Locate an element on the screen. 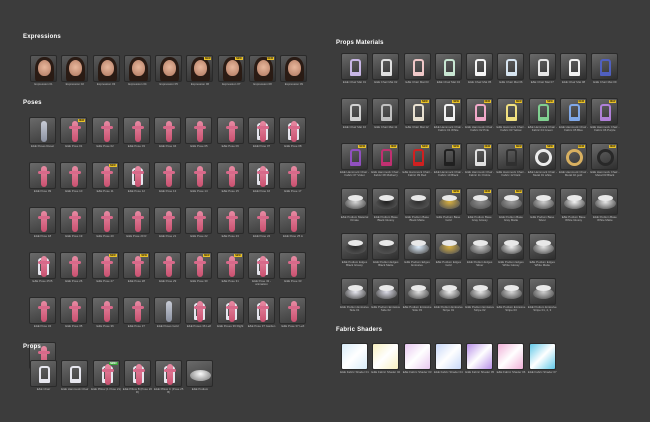 The image size is (650, 422). thumbnail-item: NEW E&E Podium Base Gray Matte is located at coordinates (510, 210).